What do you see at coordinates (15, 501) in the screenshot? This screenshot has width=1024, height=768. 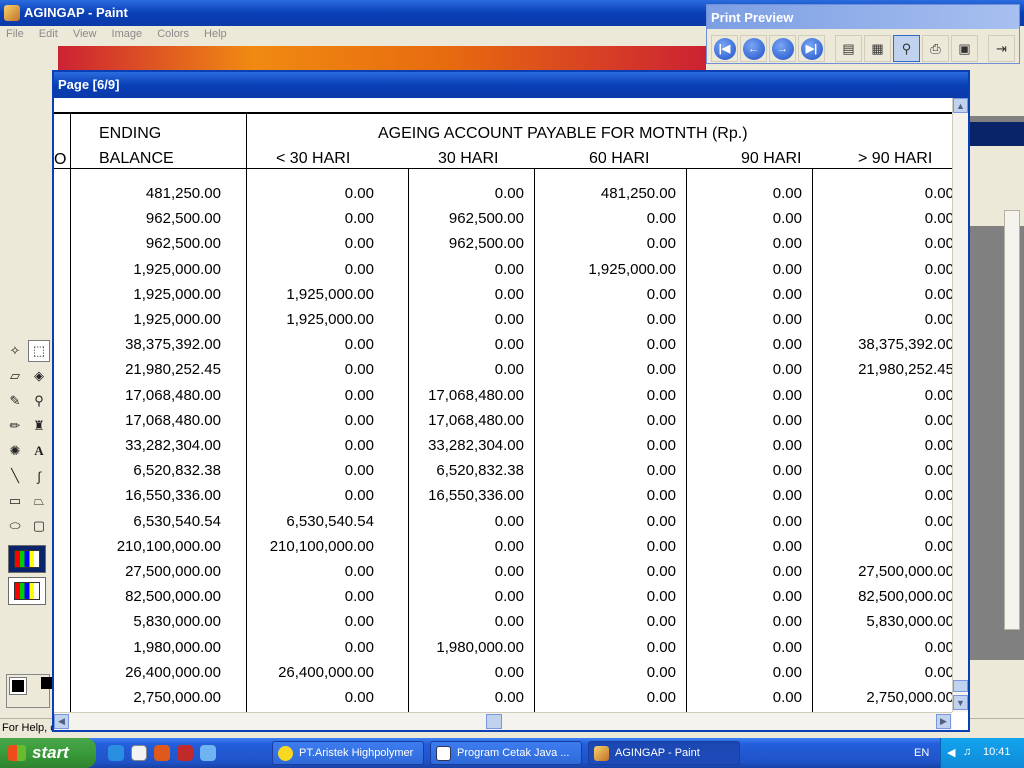 I see `rectangle-icon: ▭` at bounding box center [15, 501].